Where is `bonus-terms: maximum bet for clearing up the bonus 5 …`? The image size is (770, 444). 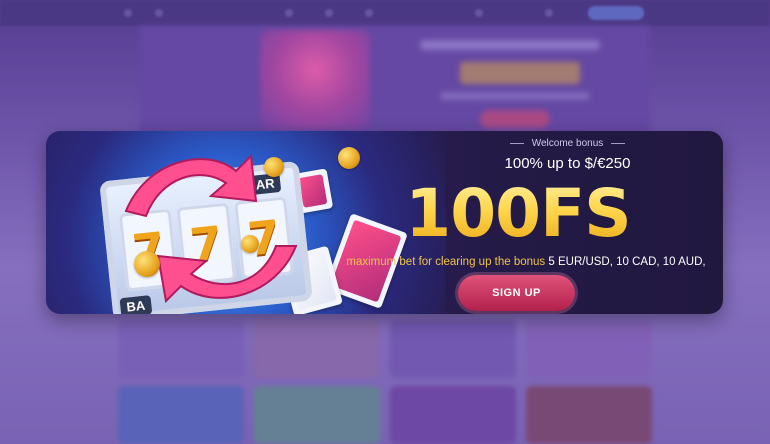
bonus-terms: maximum bet for clearing up the bonus 5 … is located at coordinates (526, 262).